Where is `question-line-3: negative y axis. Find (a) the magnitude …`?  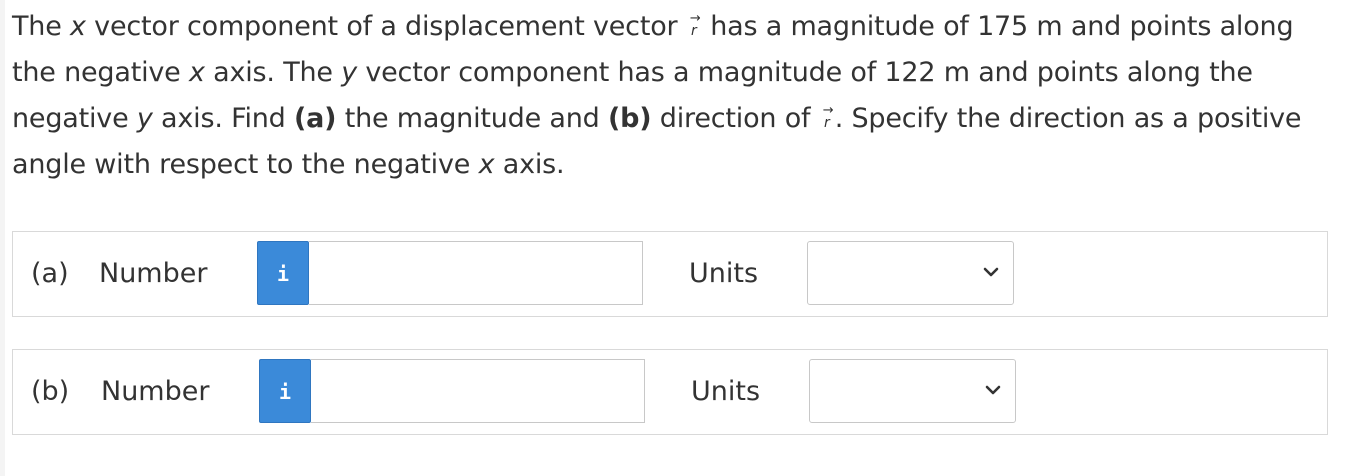
question-line-3: negative y axis. Find (a) the magnitude … is located at coordinates (677, 119).